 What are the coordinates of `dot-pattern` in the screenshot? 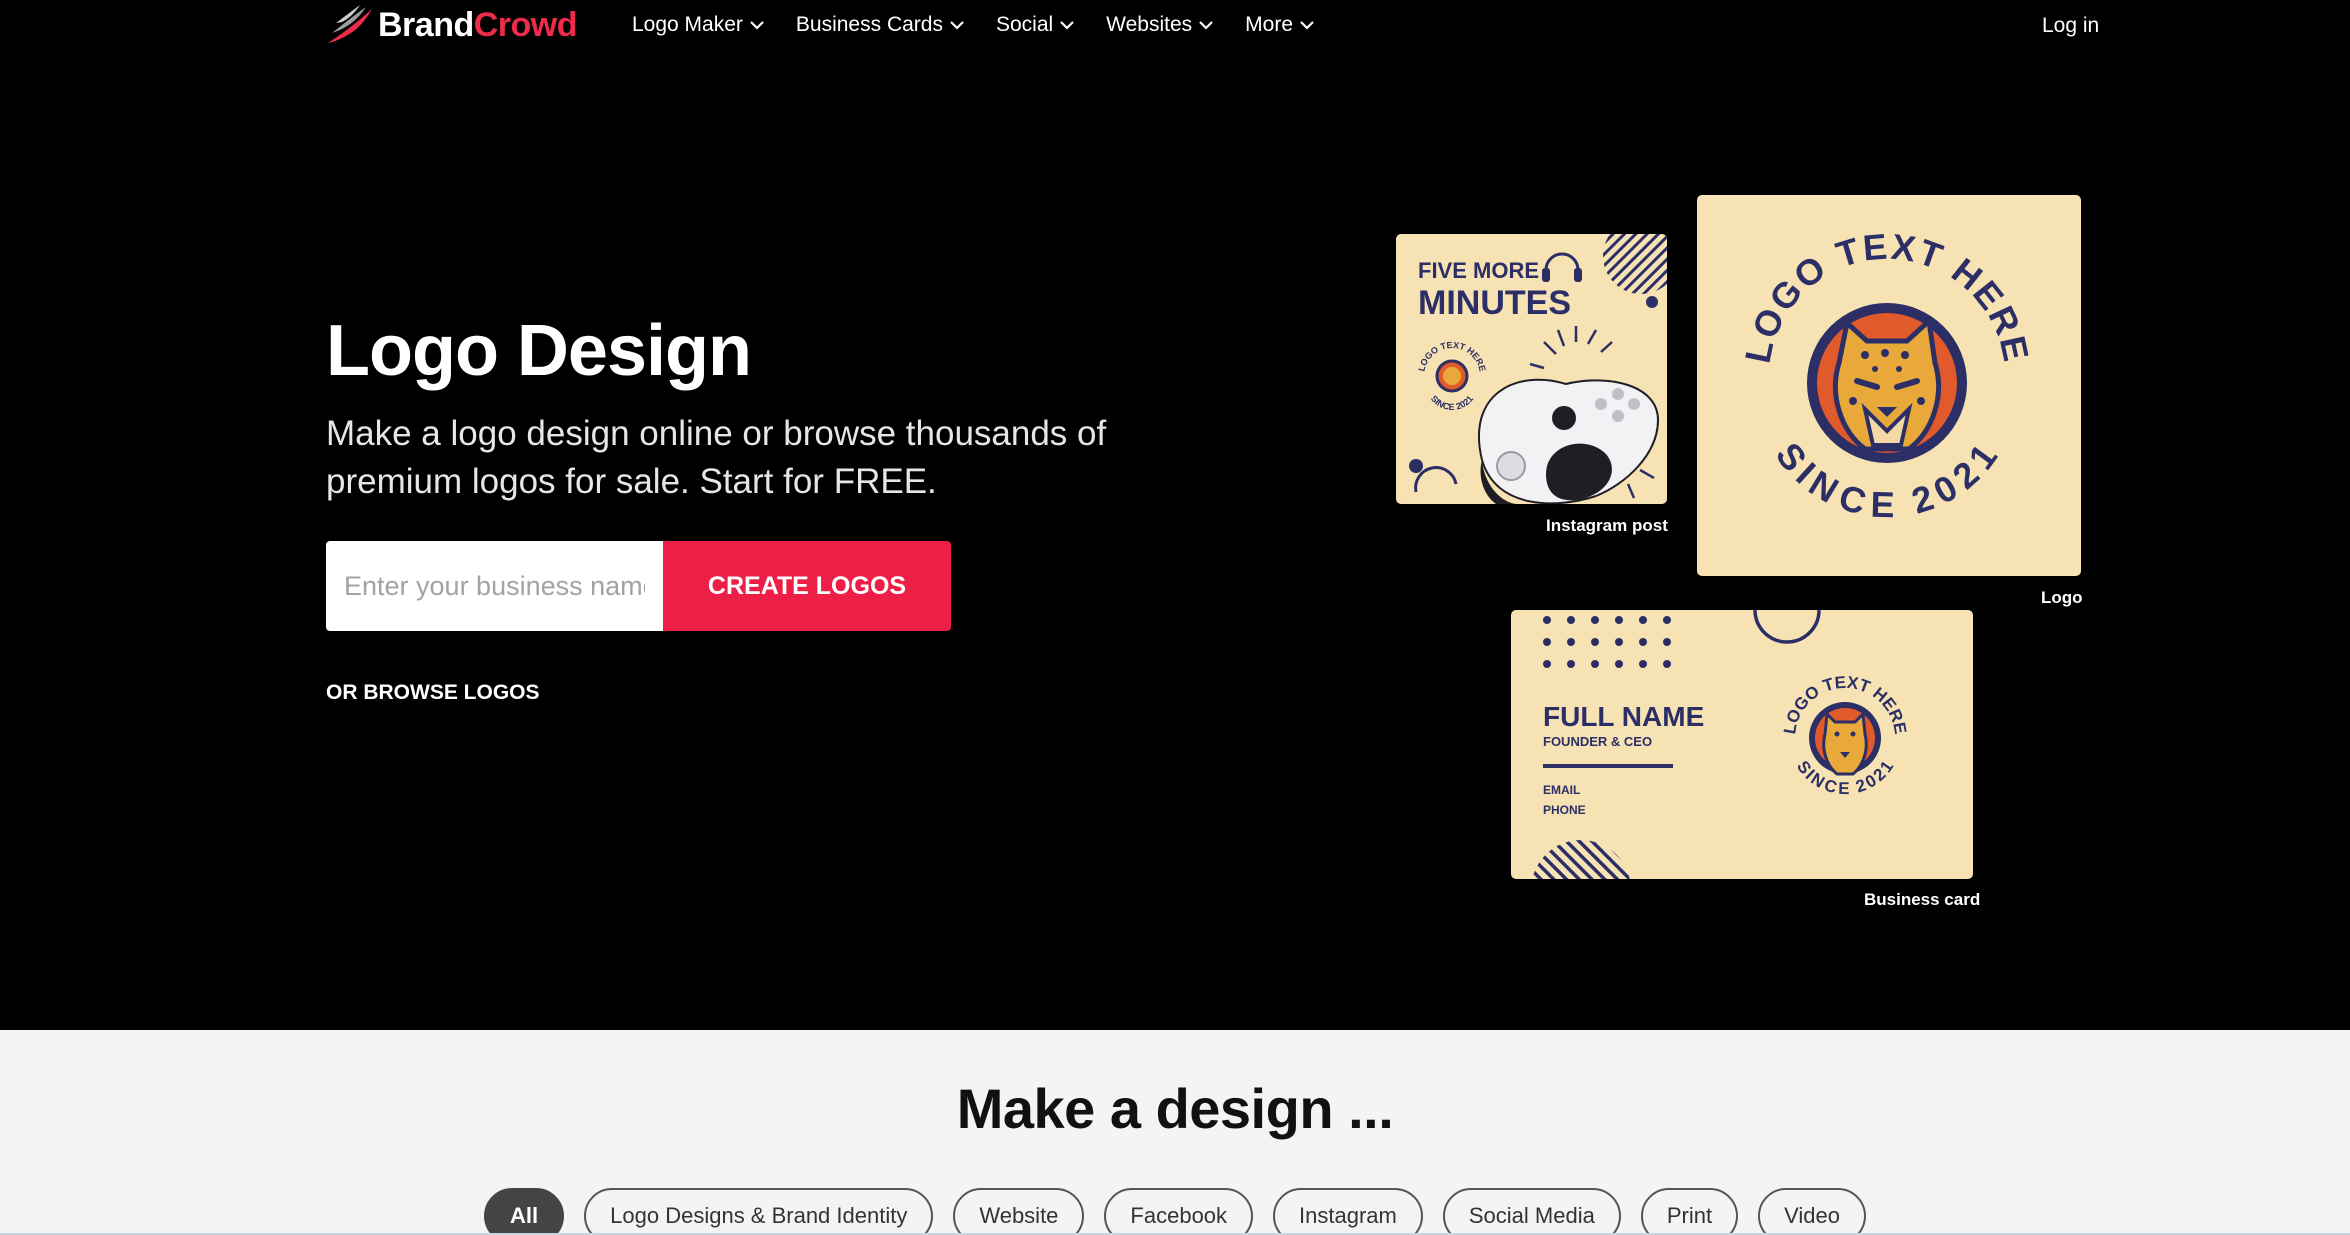 It's located at (1607, 642).